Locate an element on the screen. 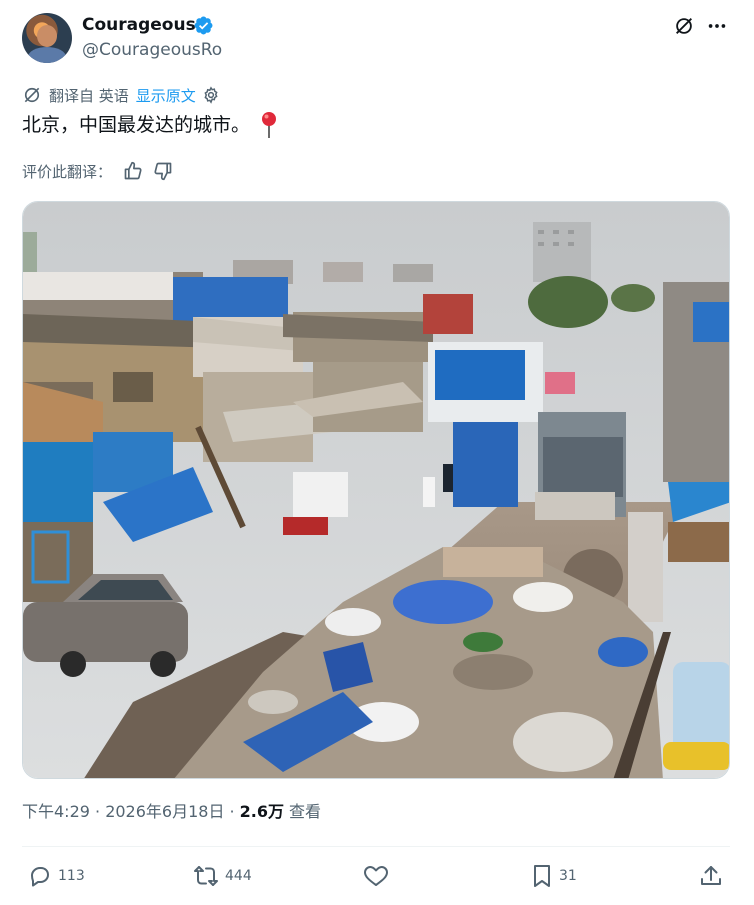 Image resolution: width=754 pixels, height=905 pixels. tweet-meta: 下午4:29 · 2026年6月18日 · 2.6万 查看 is located at coordinates (171, 812).